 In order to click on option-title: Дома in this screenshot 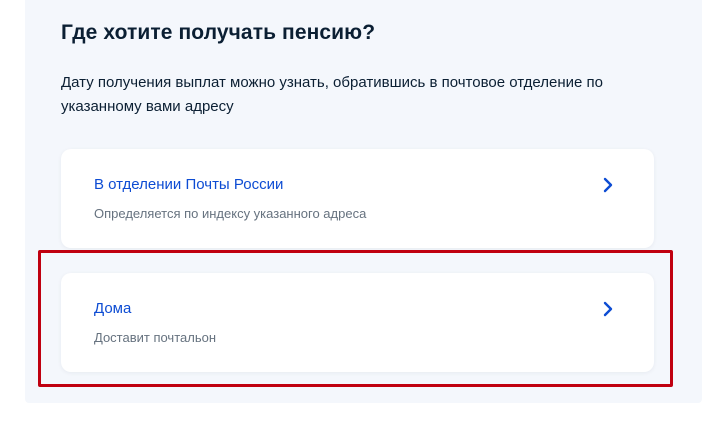, I will do `click(113, 308)`.